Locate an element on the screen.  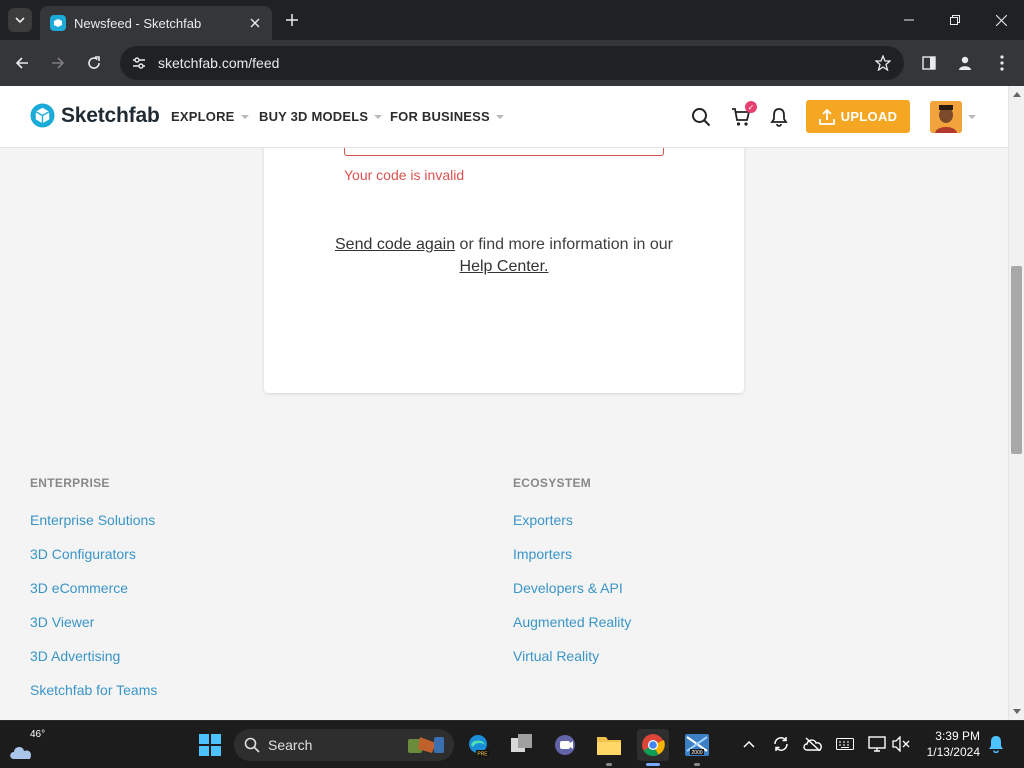
windows-start-icon is located at coordinates (210, 745).